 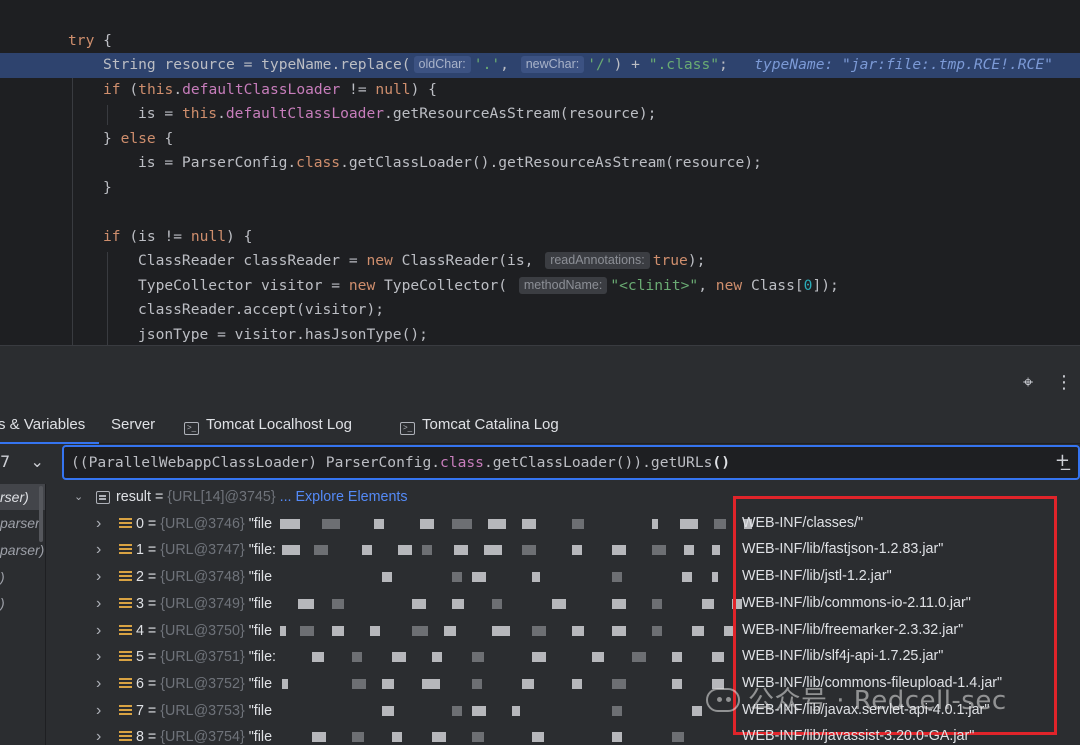 I want to click on tab-server: Server, so click(x=133, y=425).